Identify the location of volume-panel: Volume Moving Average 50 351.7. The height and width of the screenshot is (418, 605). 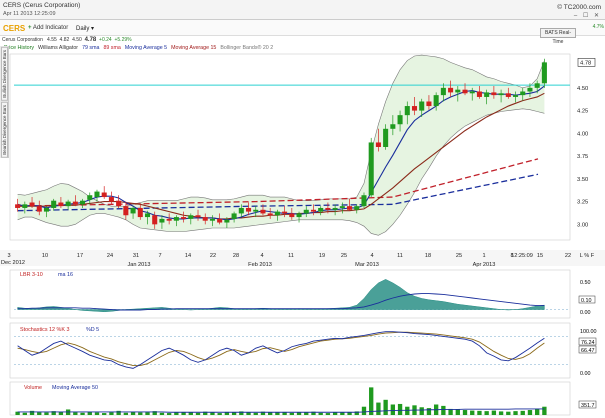
(303, 398).